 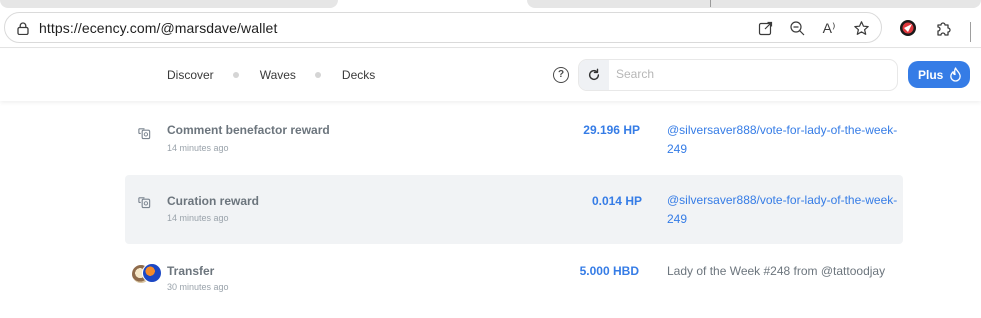 I want to click on address-bar: https://ecency.com/@marsdave/wallet A⁾, so click(x=443, y=27).